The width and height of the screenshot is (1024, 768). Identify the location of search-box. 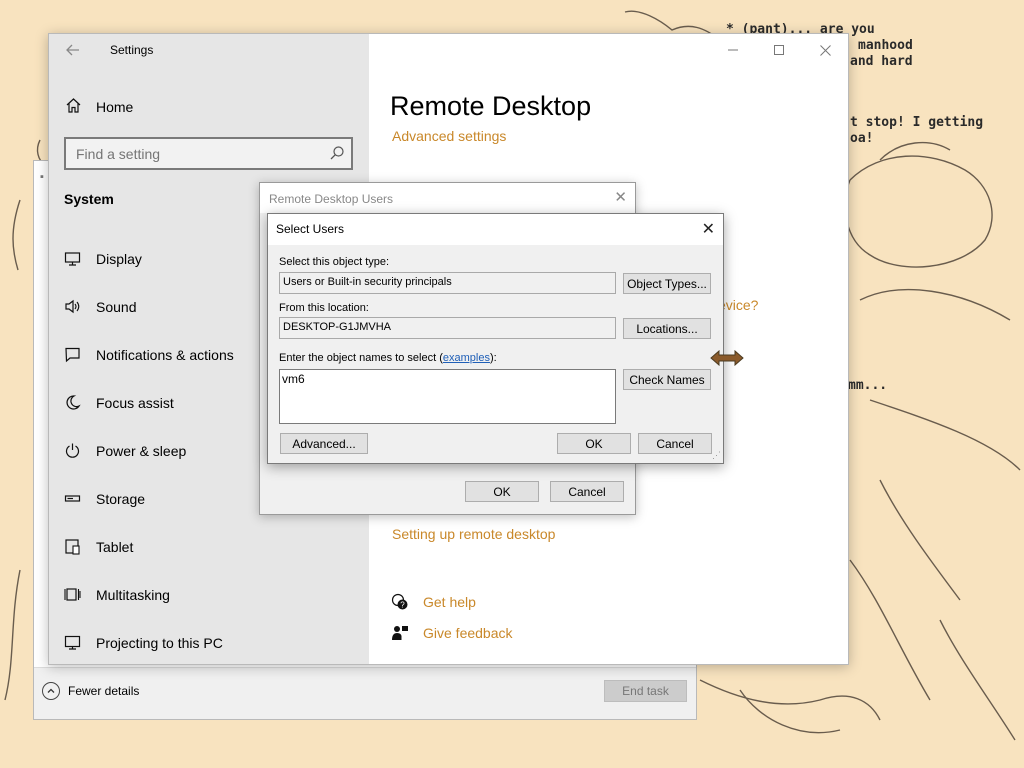
(208, 153).